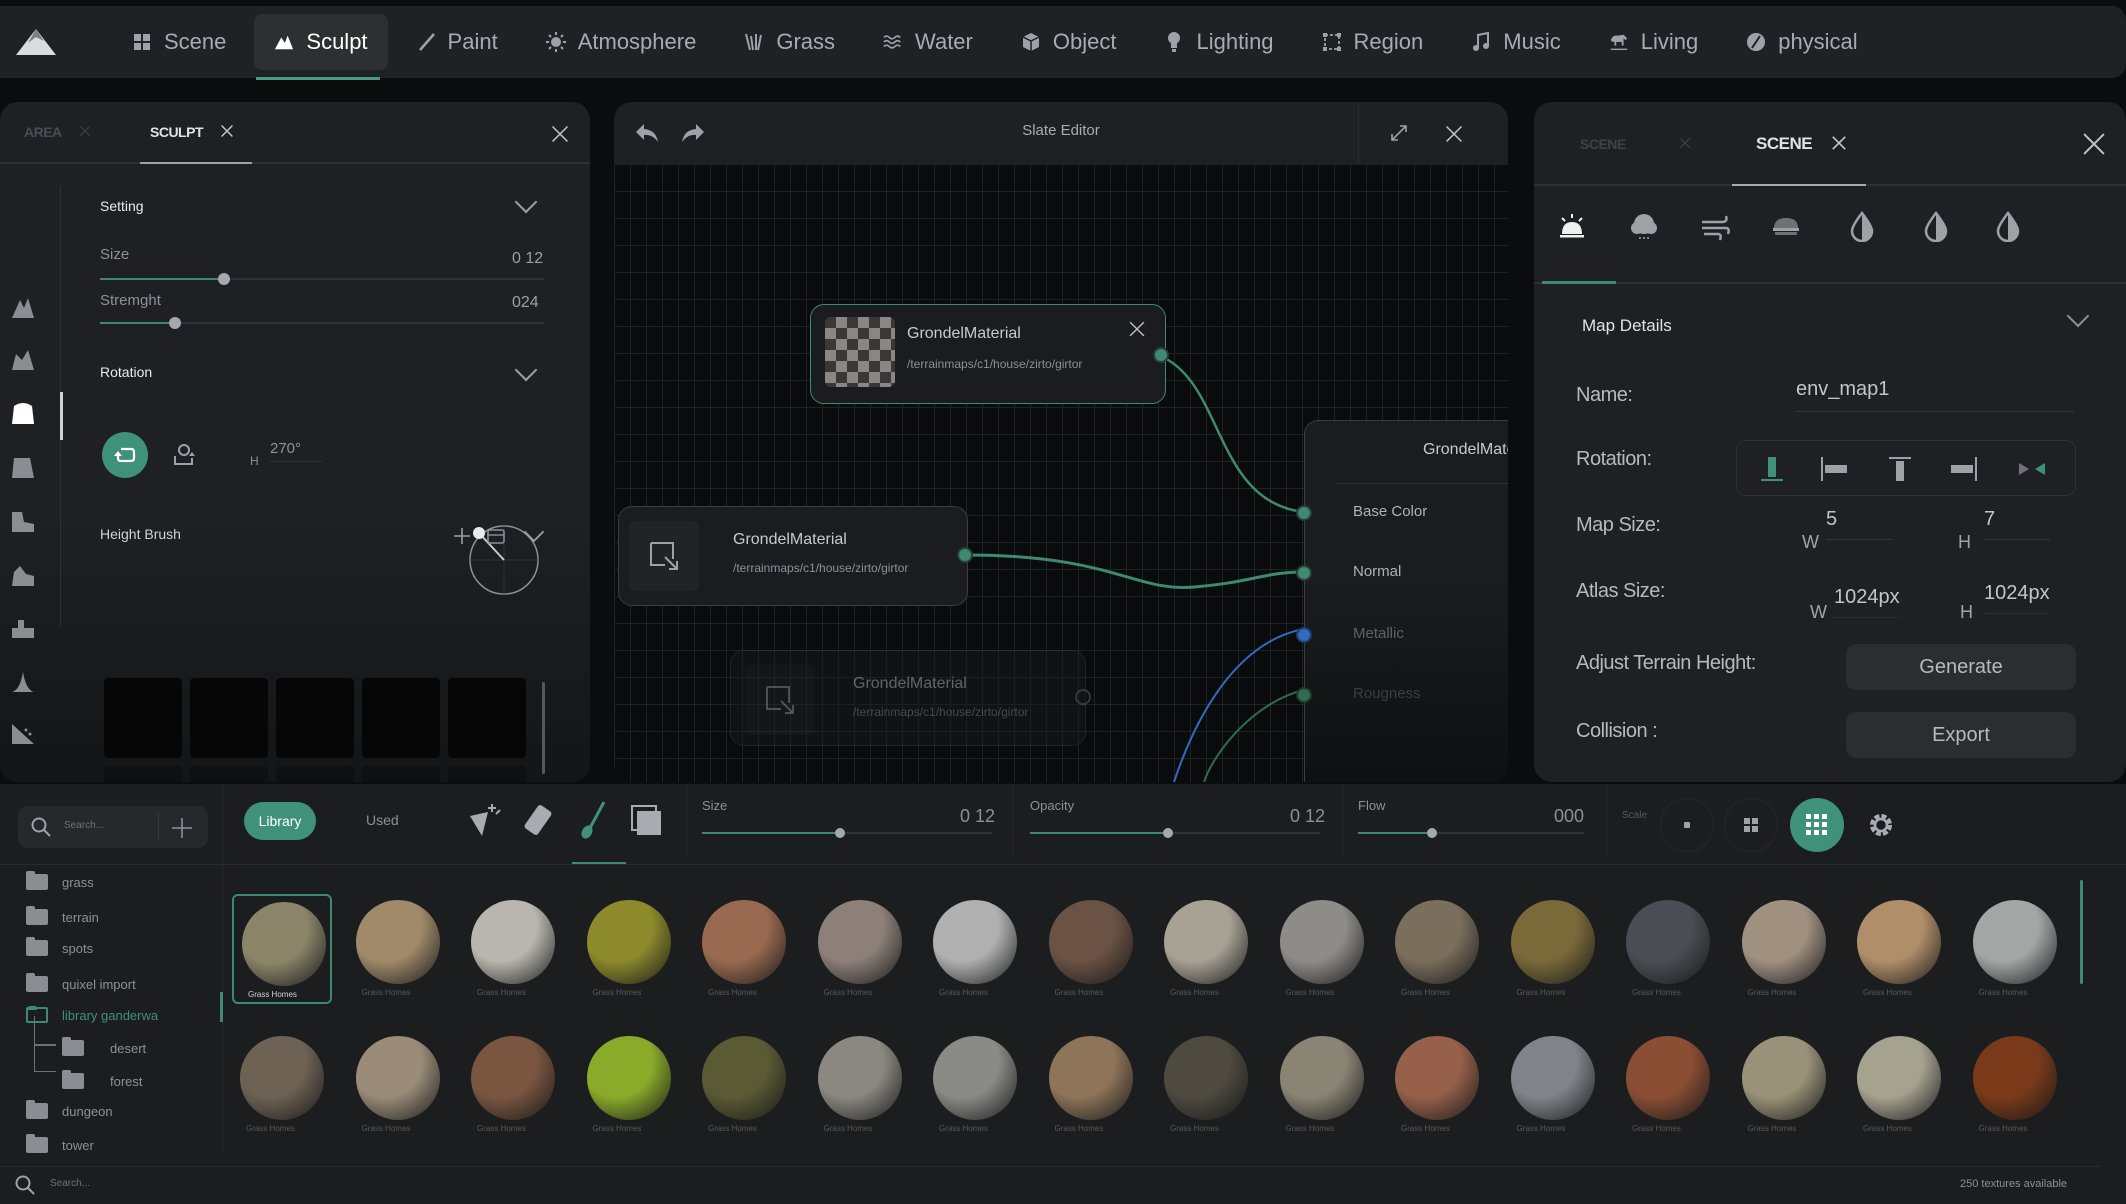  Describe the element at coordinates (1801, 42) in the screenshot. I see `nav-item-physical: physical` at that location.